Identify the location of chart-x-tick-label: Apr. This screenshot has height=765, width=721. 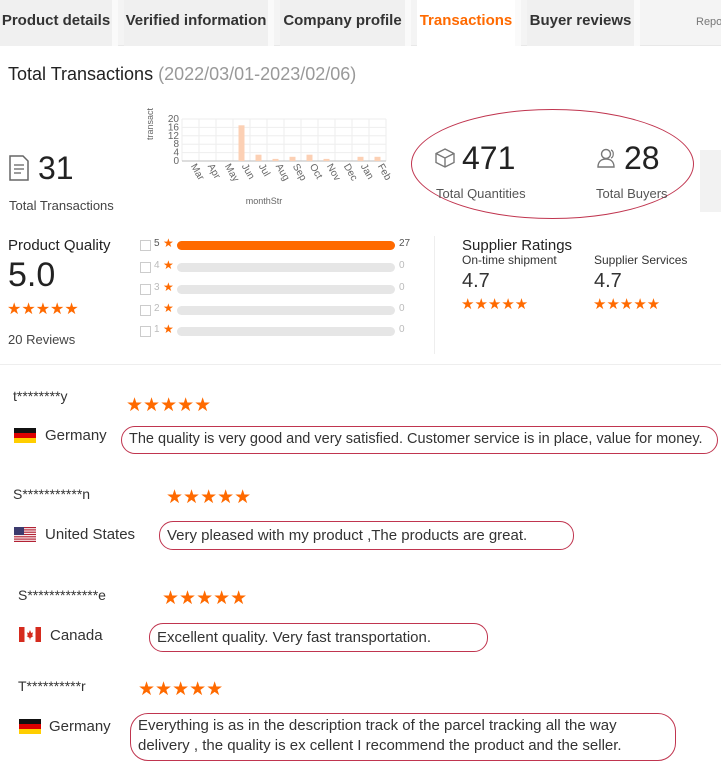
(214, 172).